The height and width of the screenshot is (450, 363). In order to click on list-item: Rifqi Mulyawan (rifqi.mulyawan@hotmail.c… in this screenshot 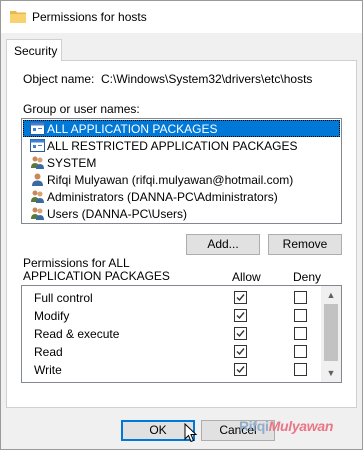, I will do `click(181, 179)`.